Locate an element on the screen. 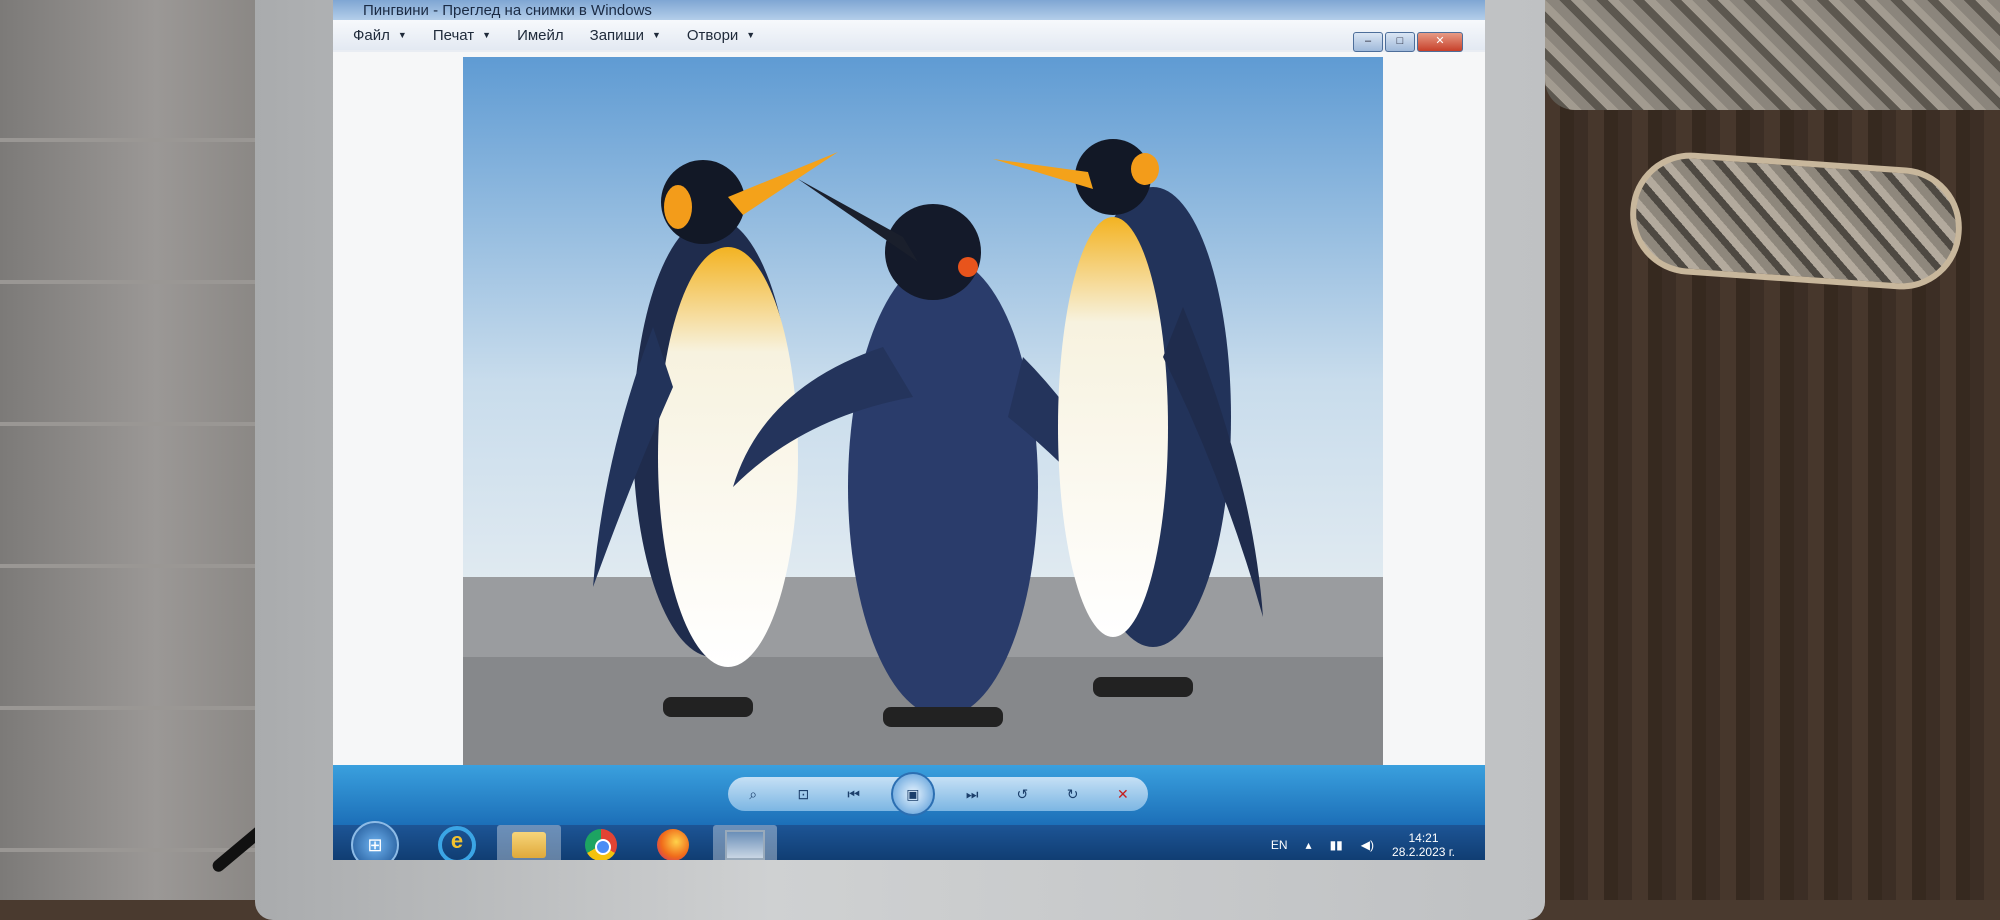 The image size is (2000, 920). tray-expand-icon: ▴ is located at coordinates (1309, 845).